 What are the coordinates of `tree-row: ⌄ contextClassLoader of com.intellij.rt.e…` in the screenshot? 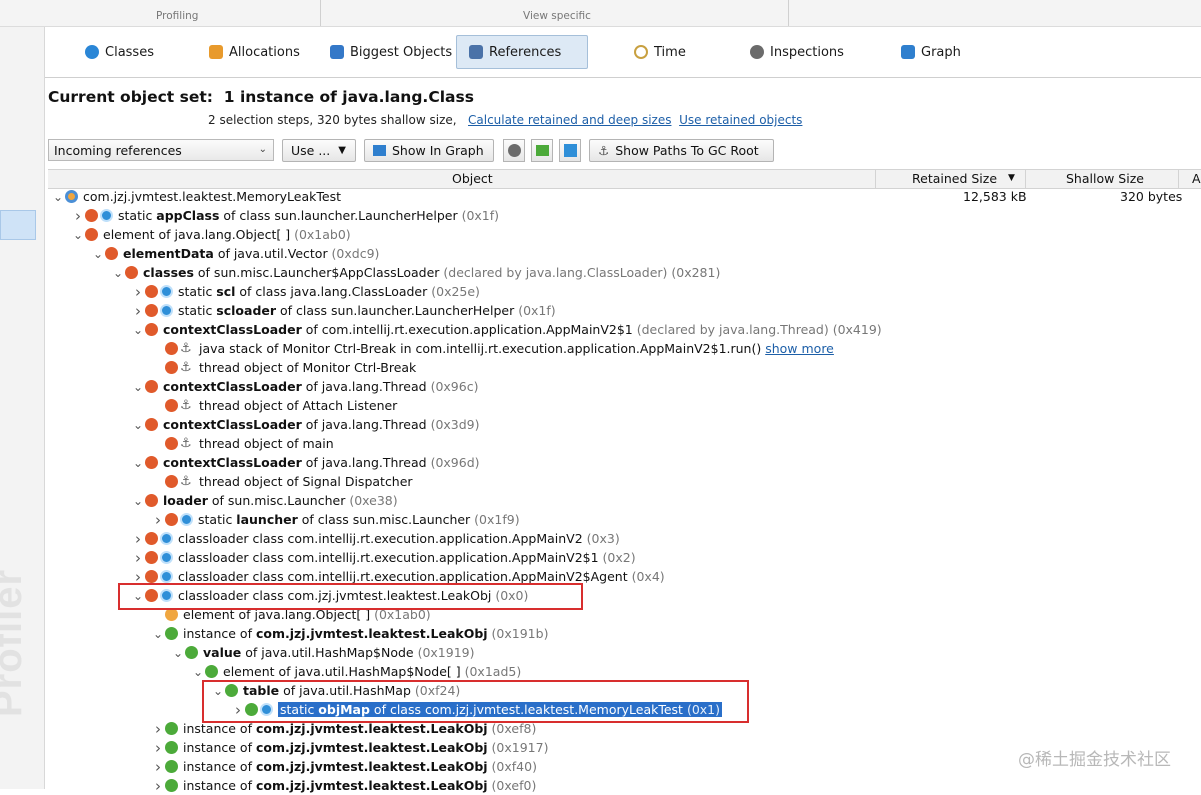 It's located at (624, 329).